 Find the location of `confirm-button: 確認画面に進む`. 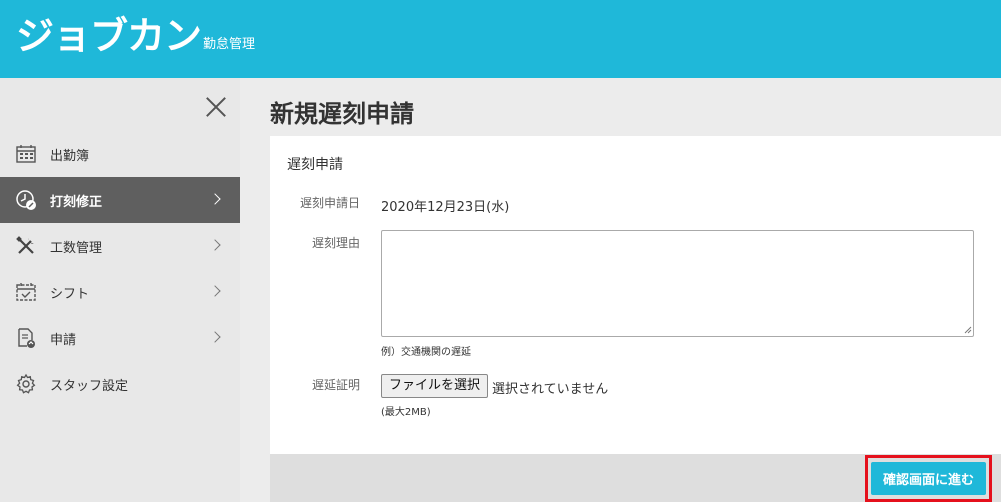

confirm-button: 確認画面に進む is located at coordinates (928, 478).